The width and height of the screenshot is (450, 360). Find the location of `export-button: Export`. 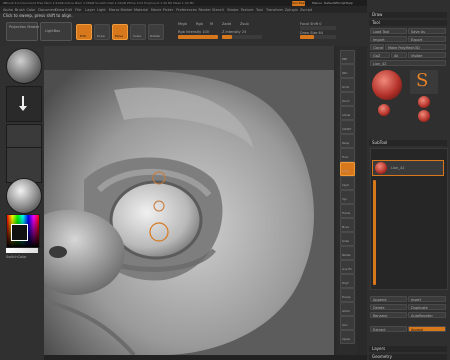

export-button: Export is located at coordinates (427, 39).